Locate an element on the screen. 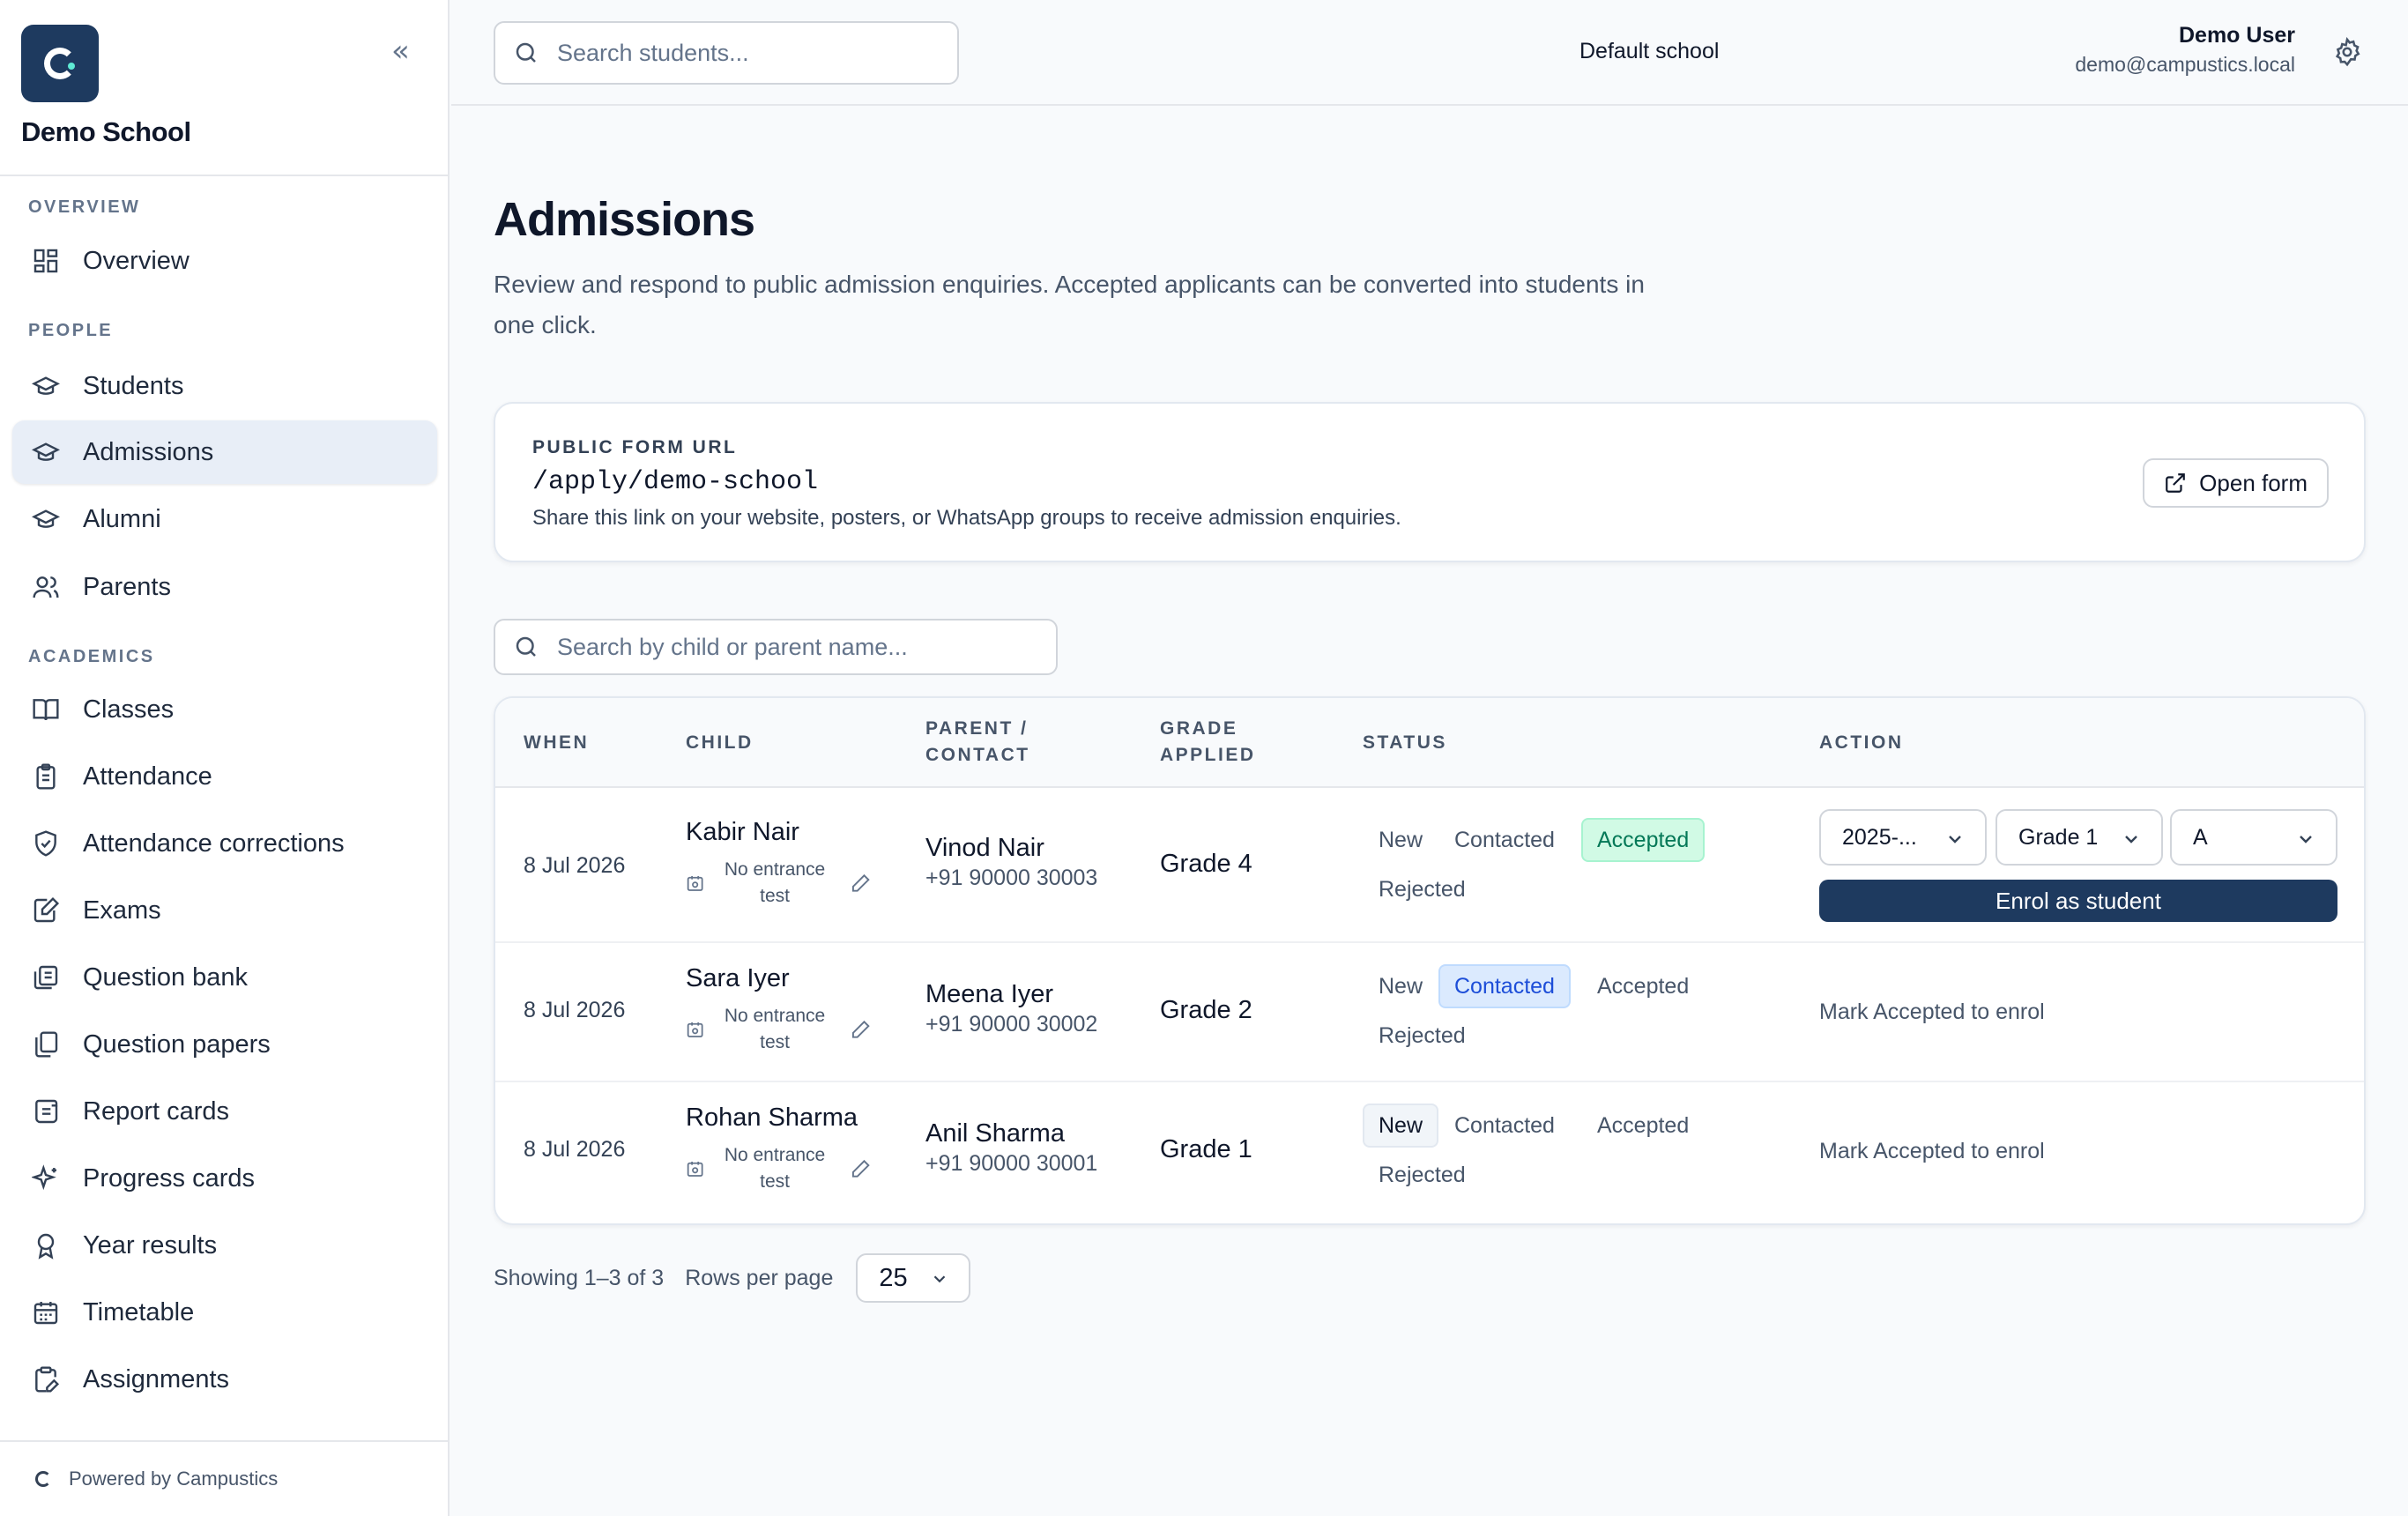  admissions-search-input is located at coordinates (795, 647).